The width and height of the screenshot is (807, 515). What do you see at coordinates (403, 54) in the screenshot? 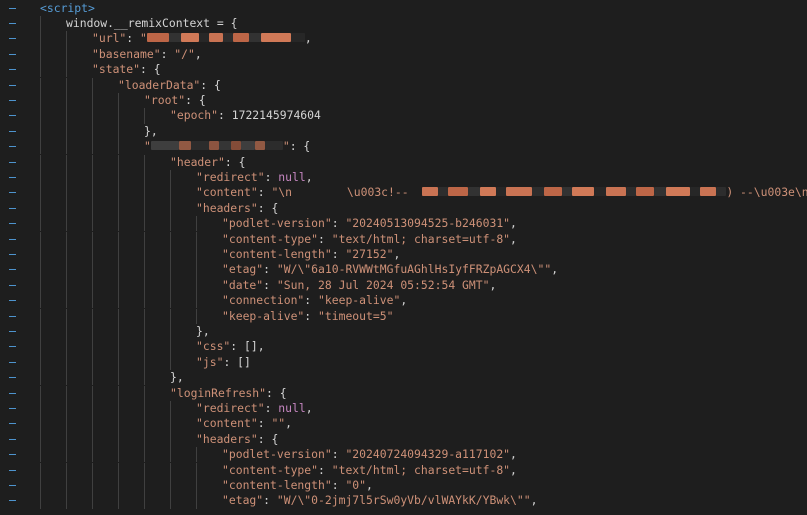
I see `code-line: "basename": "/",` at bounding box center [403, 54].